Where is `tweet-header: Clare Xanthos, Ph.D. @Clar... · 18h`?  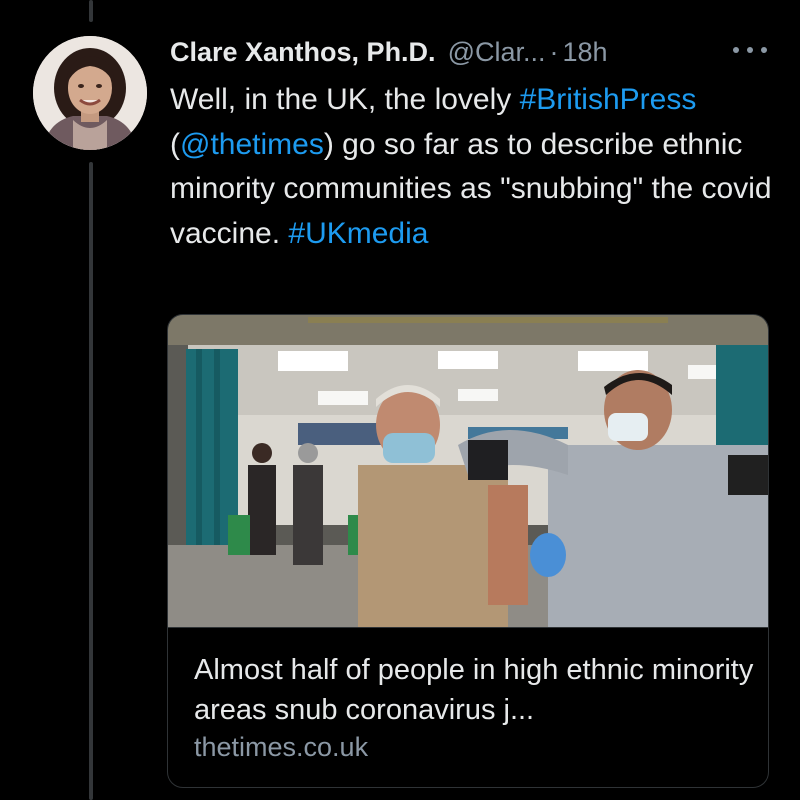
tweet-header: Clare Xanthos, Ph.D. @Clar... · 18h is located at coordinates (389, 52).